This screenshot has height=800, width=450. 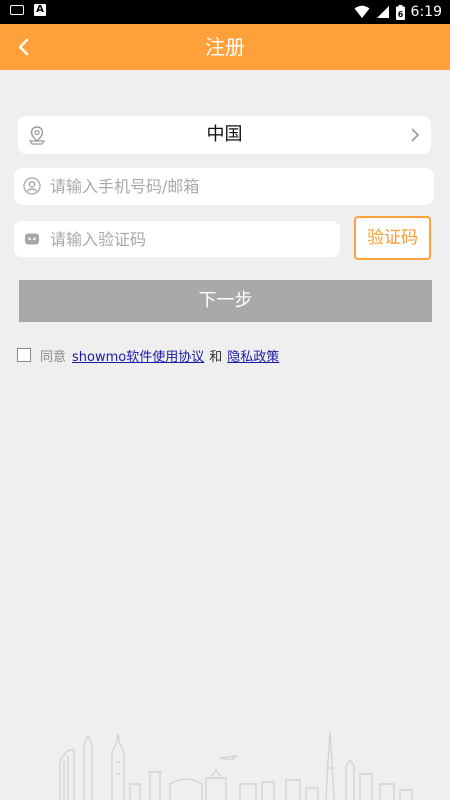 I want to click on city-skyline-illustration, so click(x=236, y=765).